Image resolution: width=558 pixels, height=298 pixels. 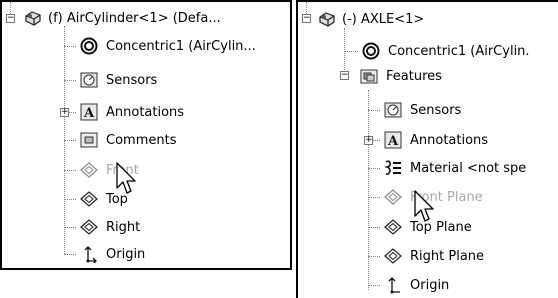 I want to click on material-icon, so click(x=393, y=168).